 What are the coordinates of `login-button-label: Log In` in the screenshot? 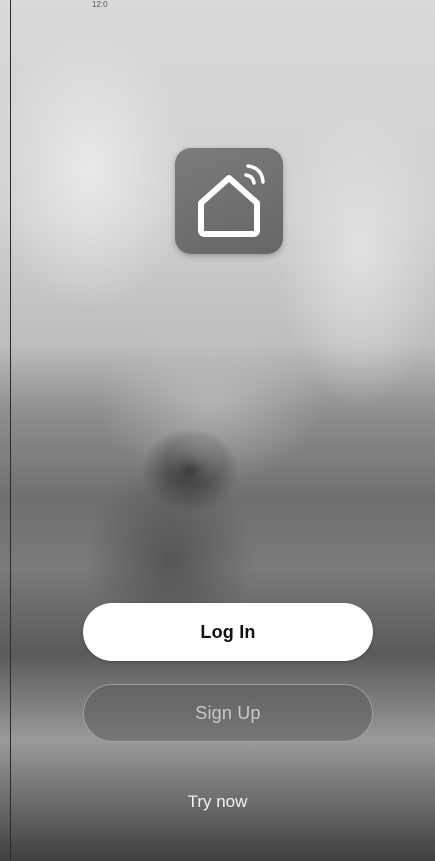 It's located at (228, 631).